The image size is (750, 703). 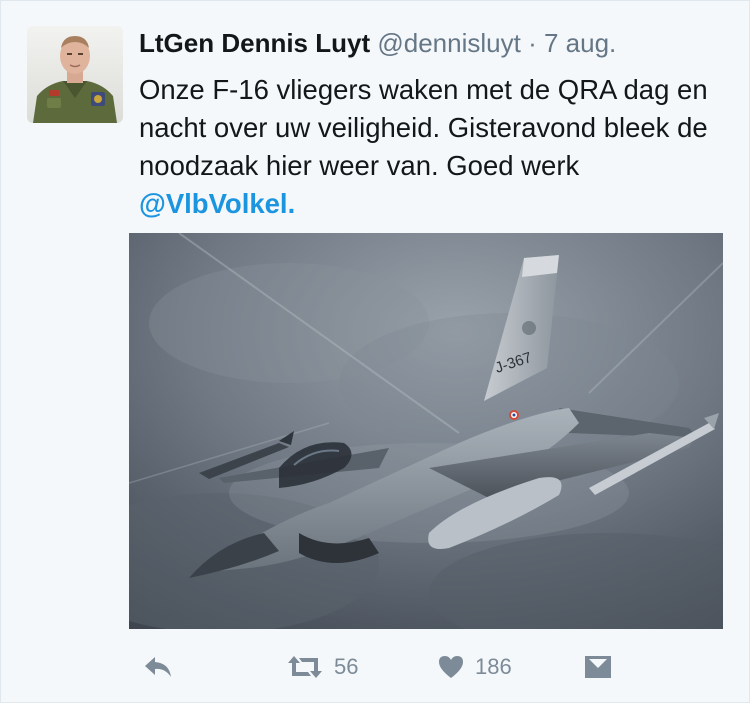 I want to click on mention-link: @VlbVolkel., so click(x=217, y=203).